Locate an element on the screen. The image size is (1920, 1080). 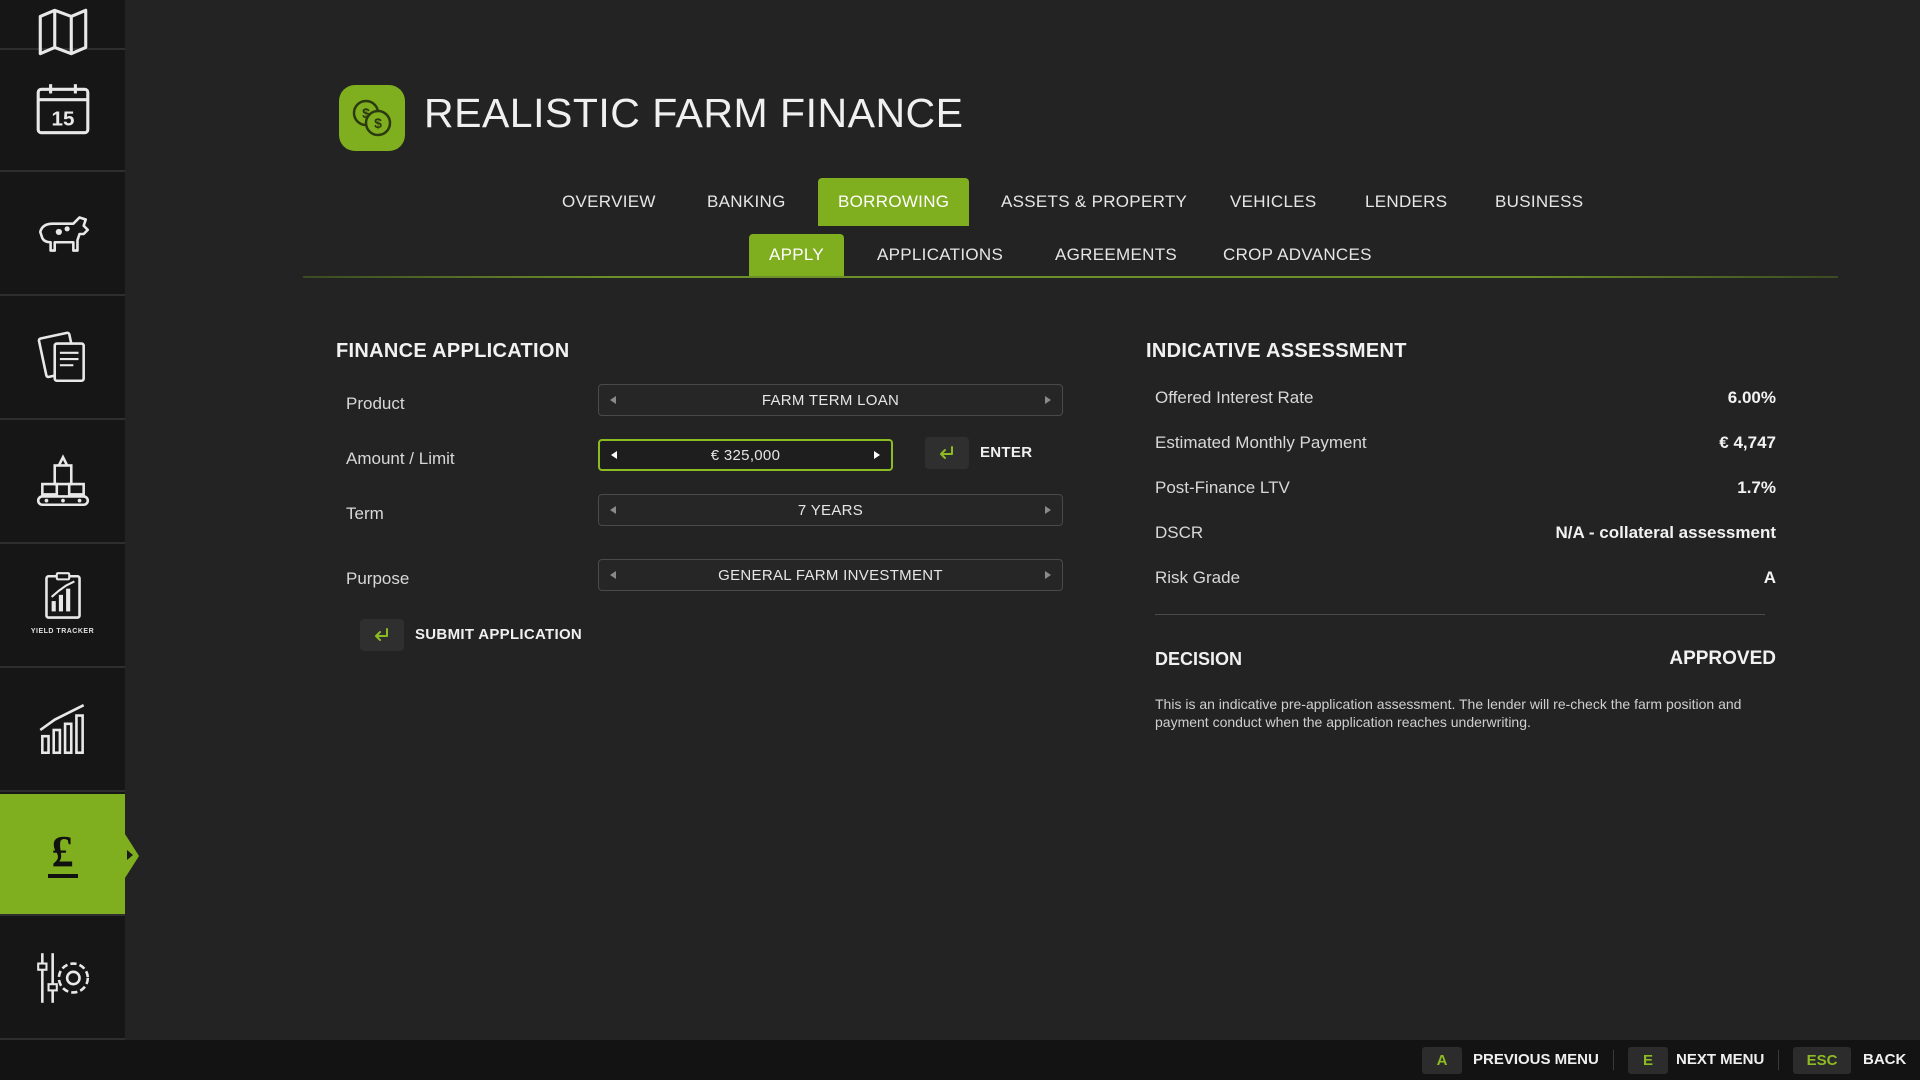
indicative-assessment-title: INDICATIVE ASSESSMENT is located at coordinates (1276, 351).